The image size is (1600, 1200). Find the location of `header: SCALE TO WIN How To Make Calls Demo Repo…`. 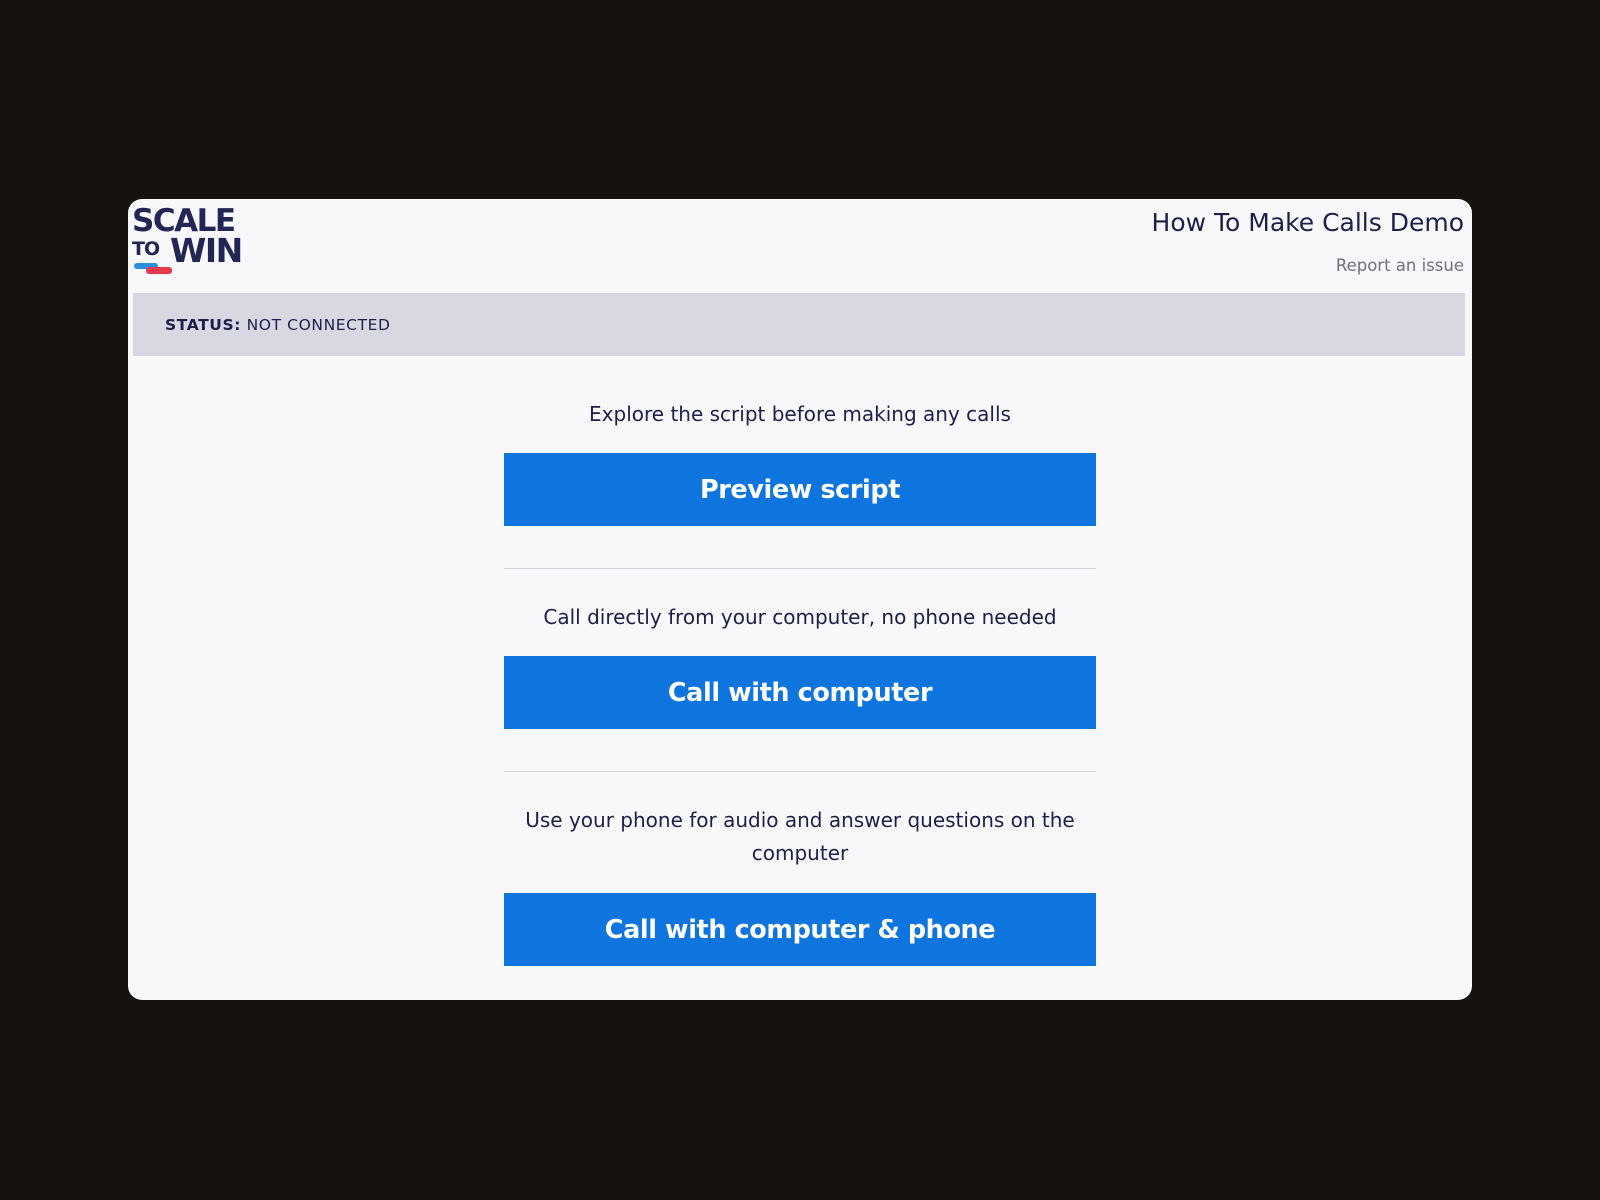

header: SCALE TO WIN How To Make Calls Demo Repo… is located at coordinates (800, 246).